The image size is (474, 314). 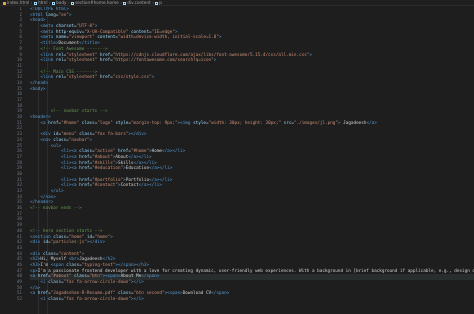 What do you see at coordinates (19, 300) in the screenshot?
I see `line-number: 52` at bounding box center [19, 300].